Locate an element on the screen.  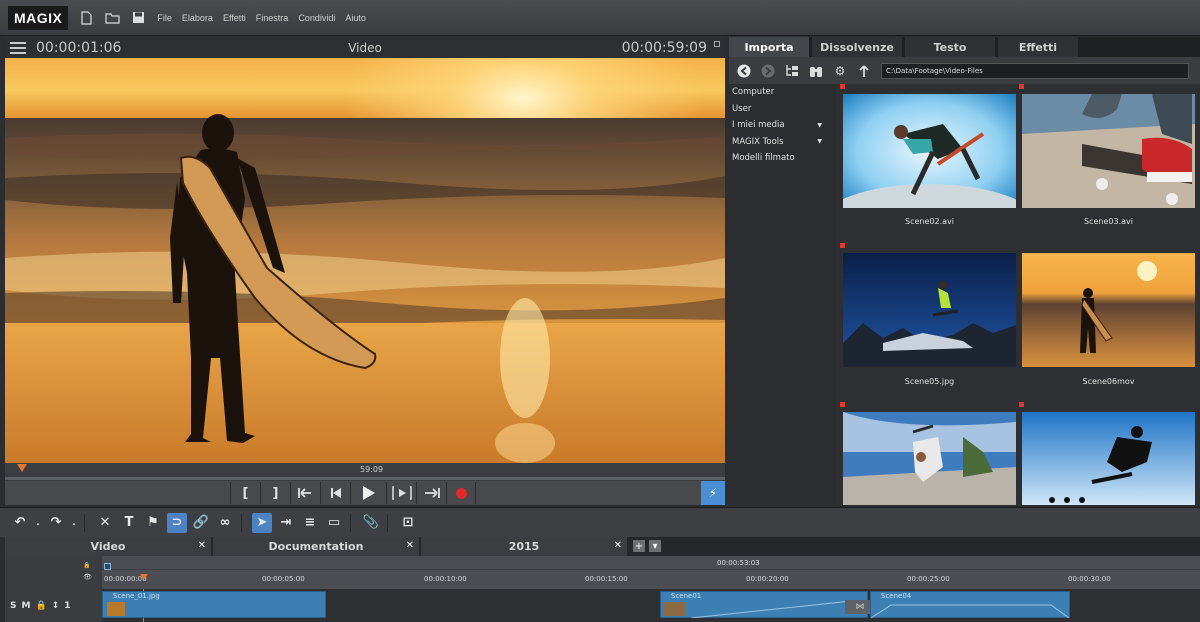
mute-button: M is located at coordinates (25, 606).